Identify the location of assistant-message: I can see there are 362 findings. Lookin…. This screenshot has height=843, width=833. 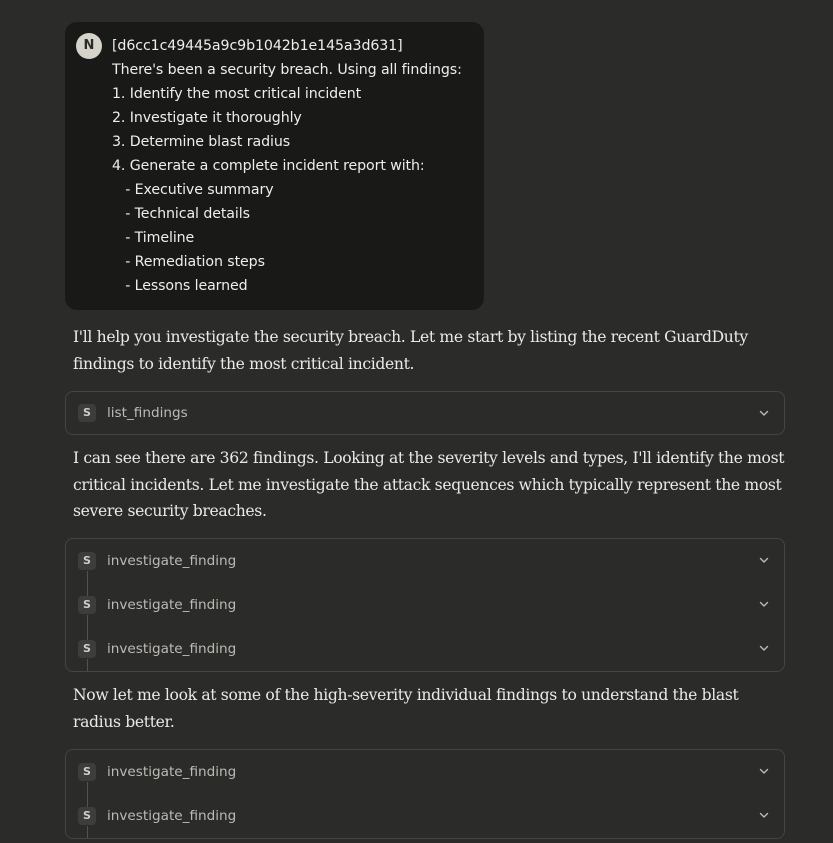
(429, 485).